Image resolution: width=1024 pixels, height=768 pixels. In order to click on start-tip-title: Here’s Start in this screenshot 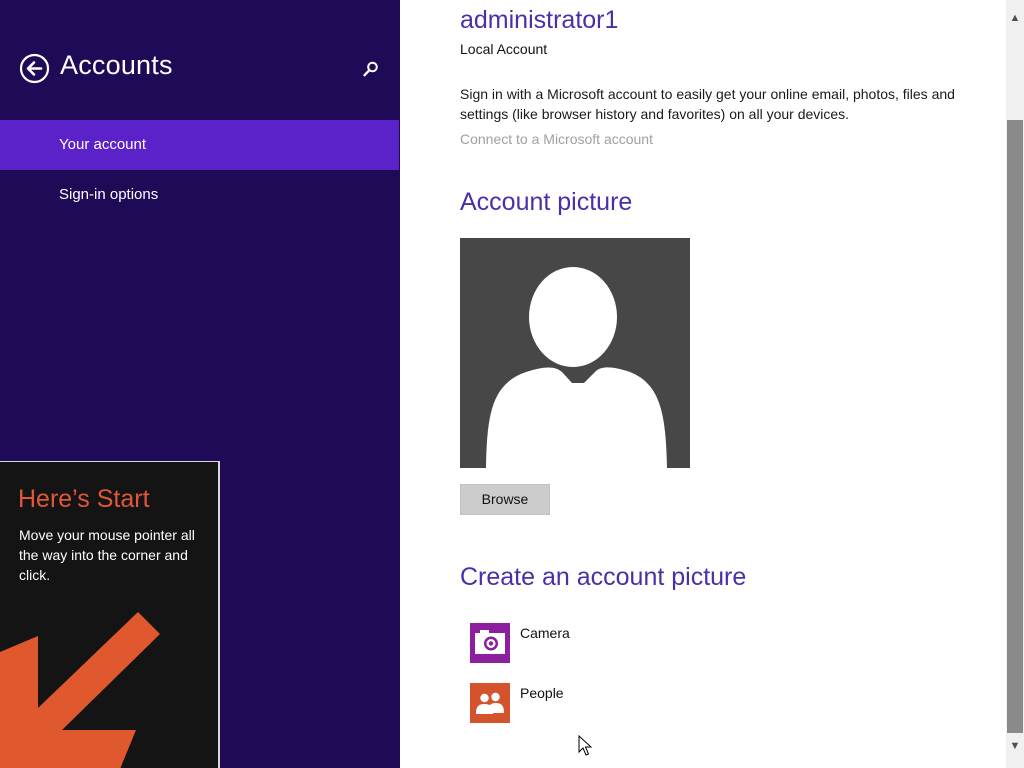, I will do `click(84, 499)`.